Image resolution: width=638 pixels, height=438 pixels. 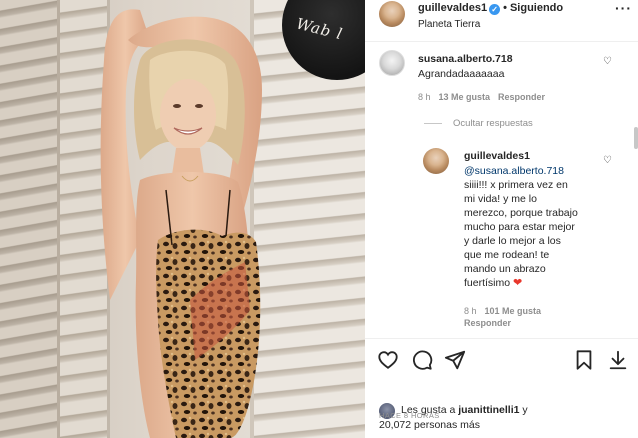 What do you see at coordinates (512, 241) in the screenshot?
I see `reply-text-line: y darle lo mejor a los` at bounding box center [512, 241].